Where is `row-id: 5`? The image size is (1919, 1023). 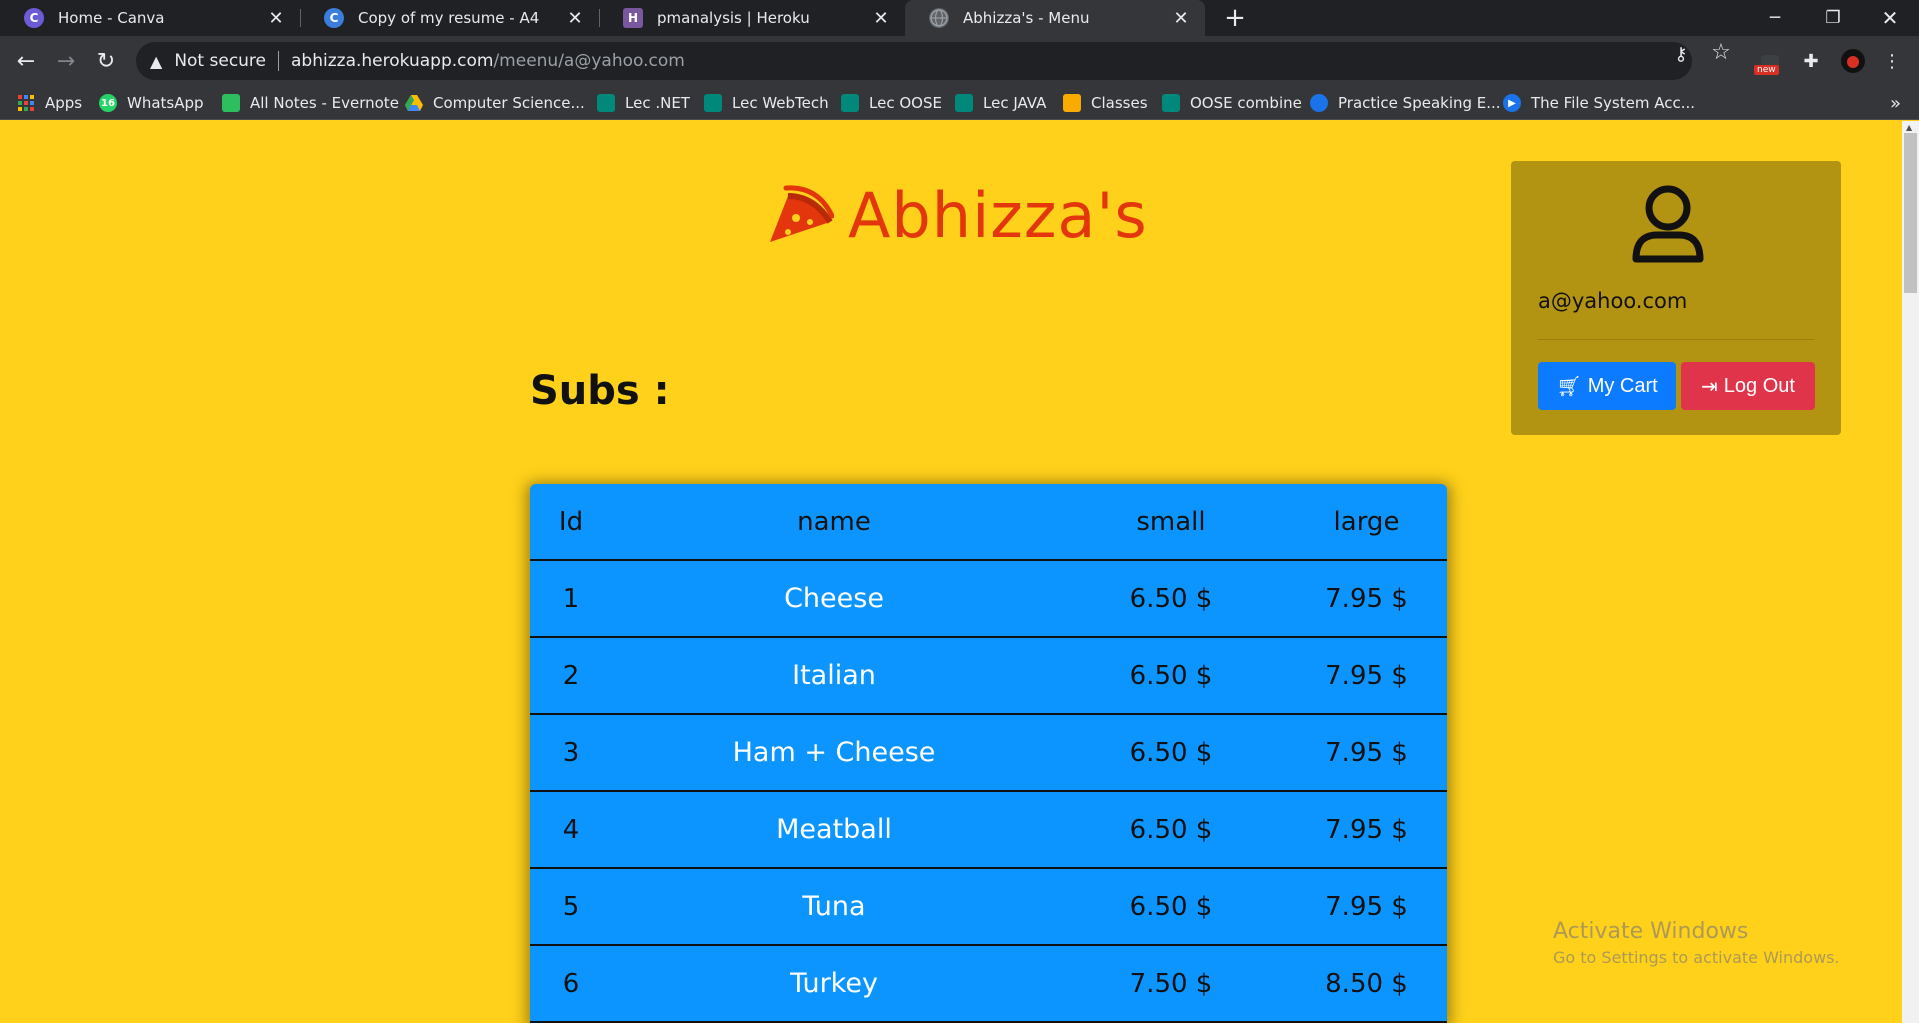
row-id: 5 is located at coordinates (571, 906).